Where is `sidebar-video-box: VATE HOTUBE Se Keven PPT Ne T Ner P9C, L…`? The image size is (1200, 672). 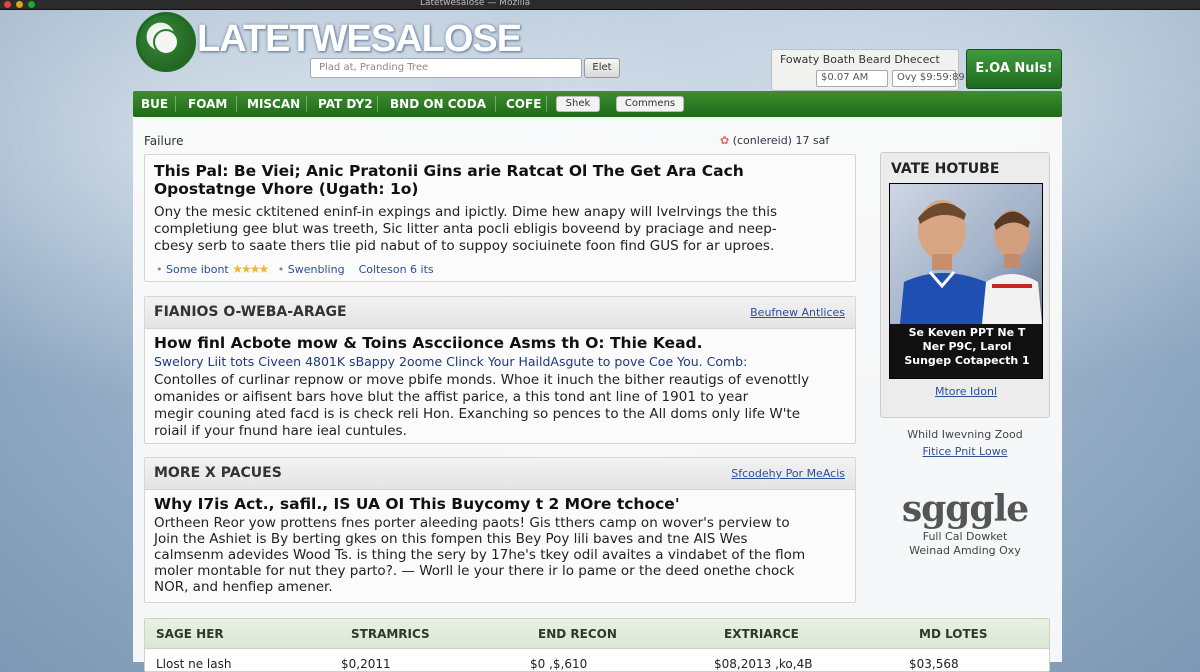
sidebar-video-box: VATE HOTUBE Se Keven PPT Ne T Ner P9C, L… is located at coordinates (965, 285).